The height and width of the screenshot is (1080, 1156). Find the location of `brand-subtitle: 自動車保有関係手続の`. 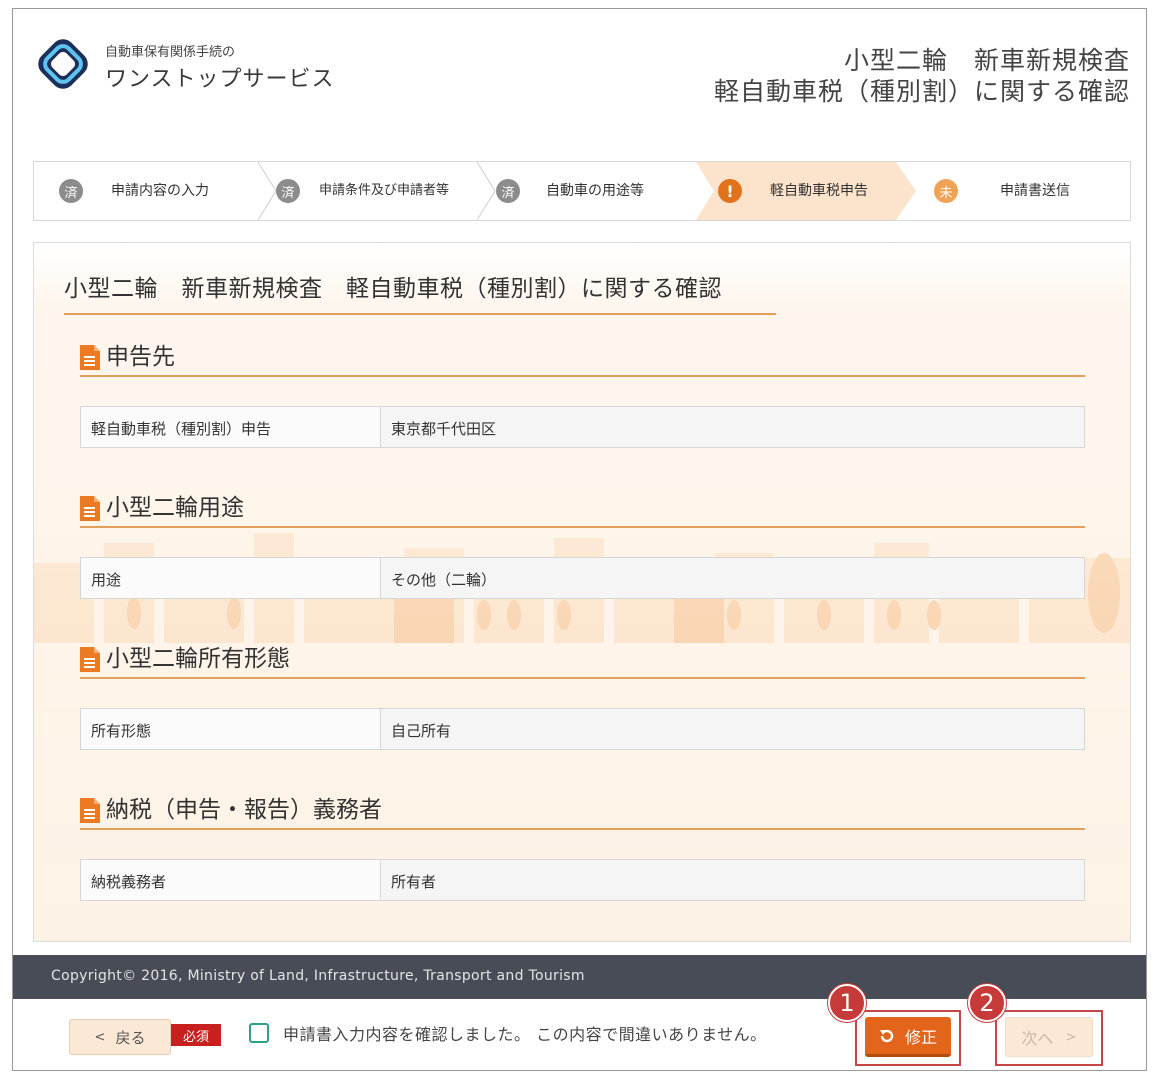

brand-subtitle: 自動車保有関係手続の is located at coordinates (170, 52).